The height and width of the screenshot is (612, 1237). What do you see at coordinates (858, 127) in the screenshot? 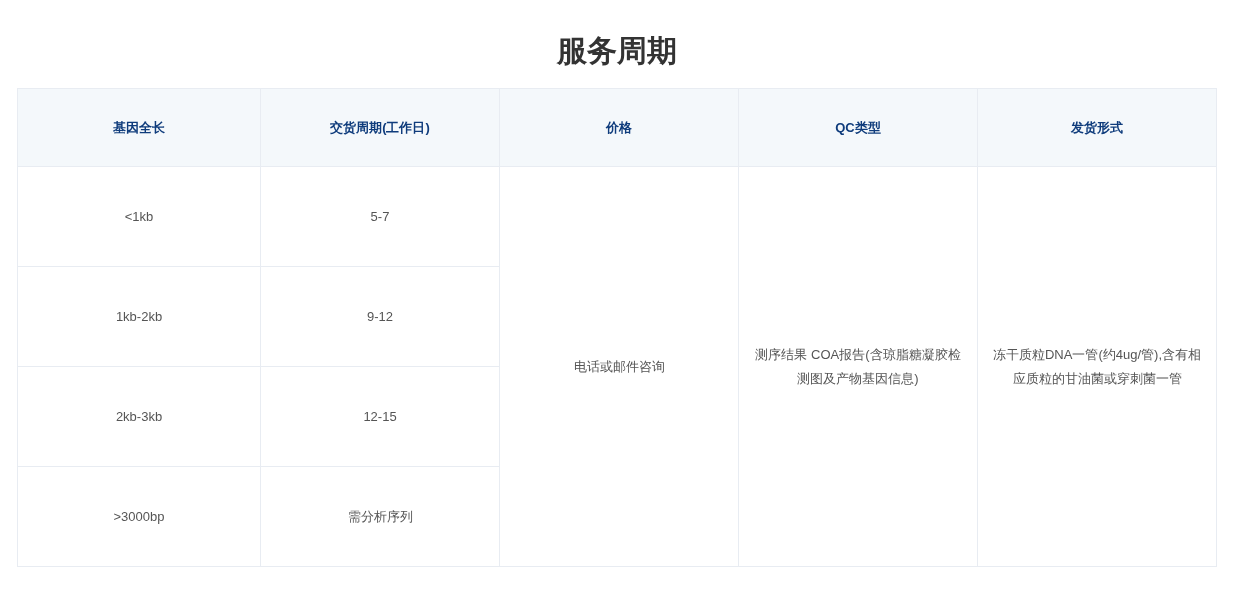
I see `column-header: QC类型` at bounding box center [858, 127].